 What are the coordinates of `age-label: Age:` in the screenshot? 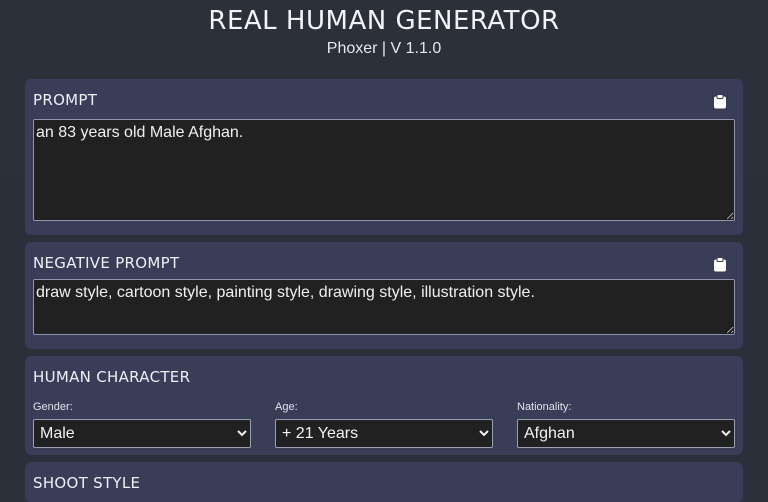 It's located at (286, 407).